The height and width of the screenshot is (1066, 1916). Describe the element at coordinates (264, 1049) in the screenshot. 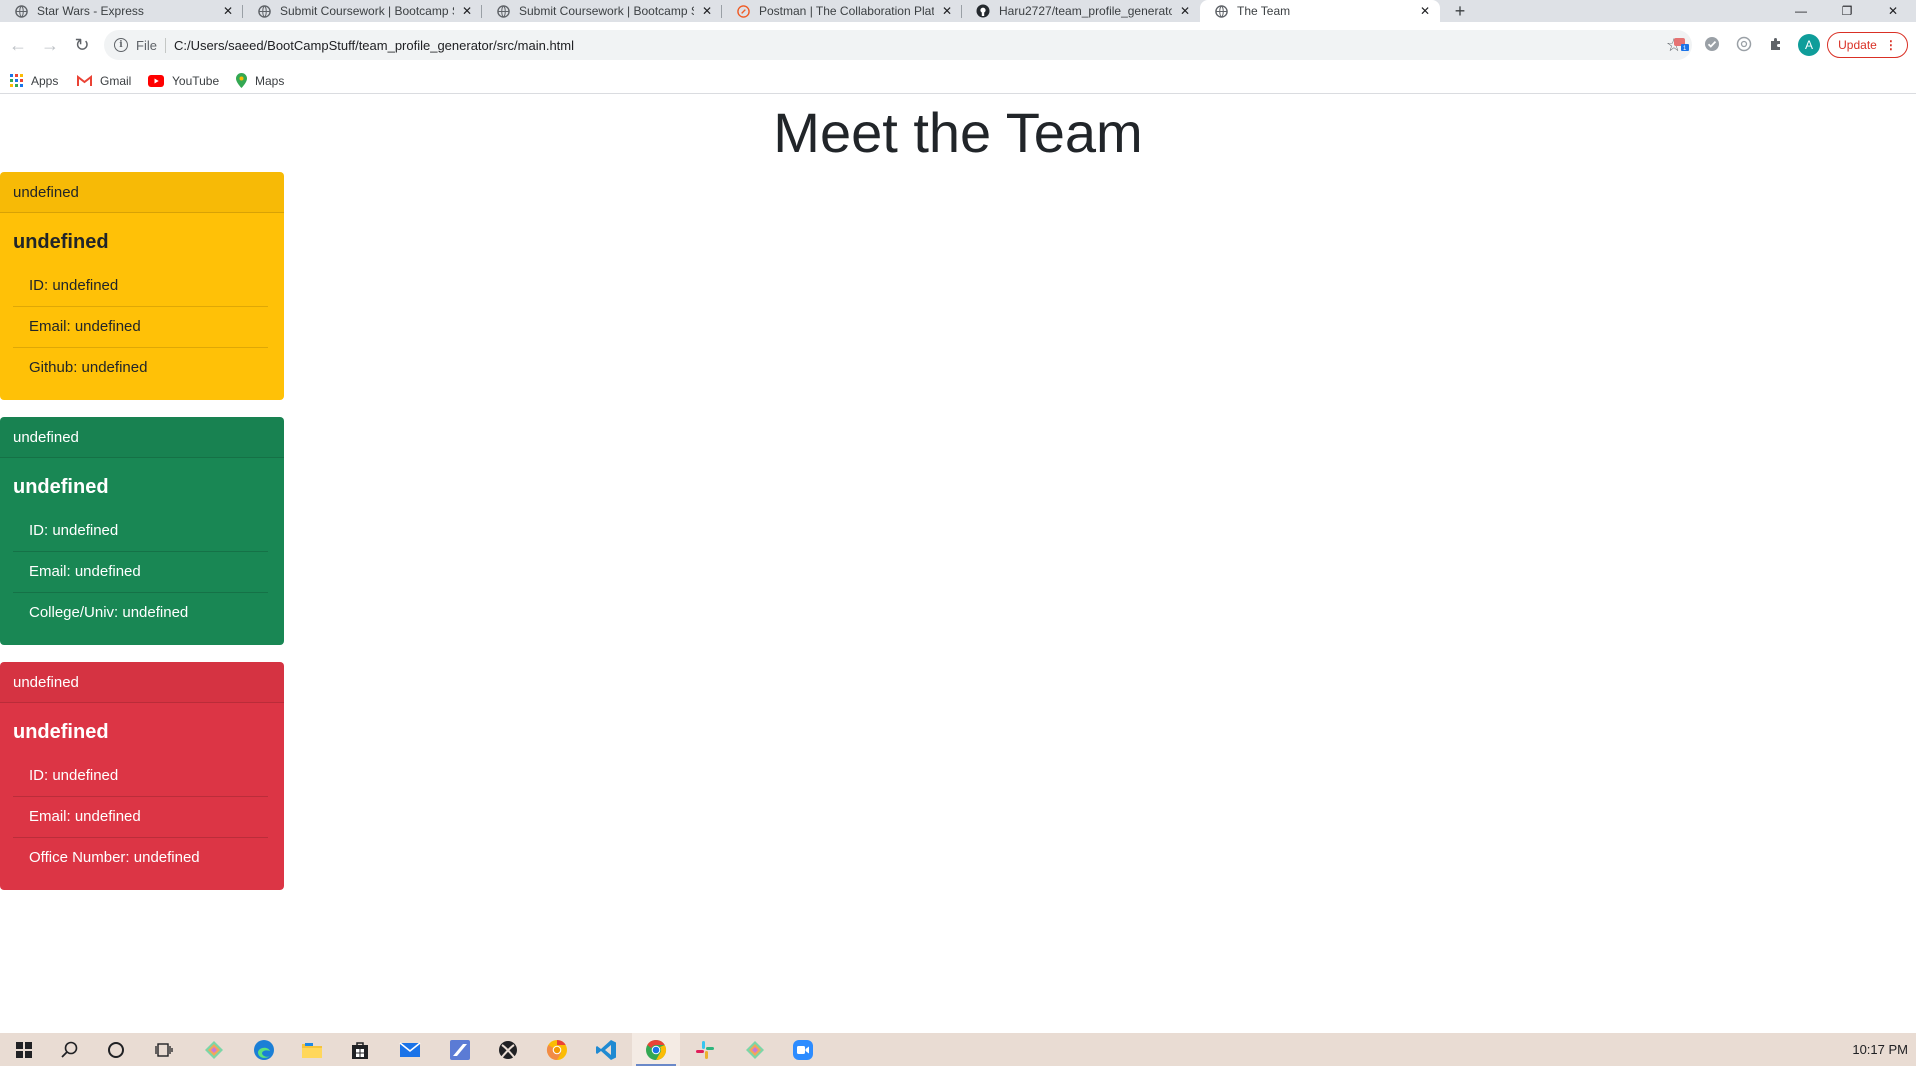

I see `edge-icon` at that location.